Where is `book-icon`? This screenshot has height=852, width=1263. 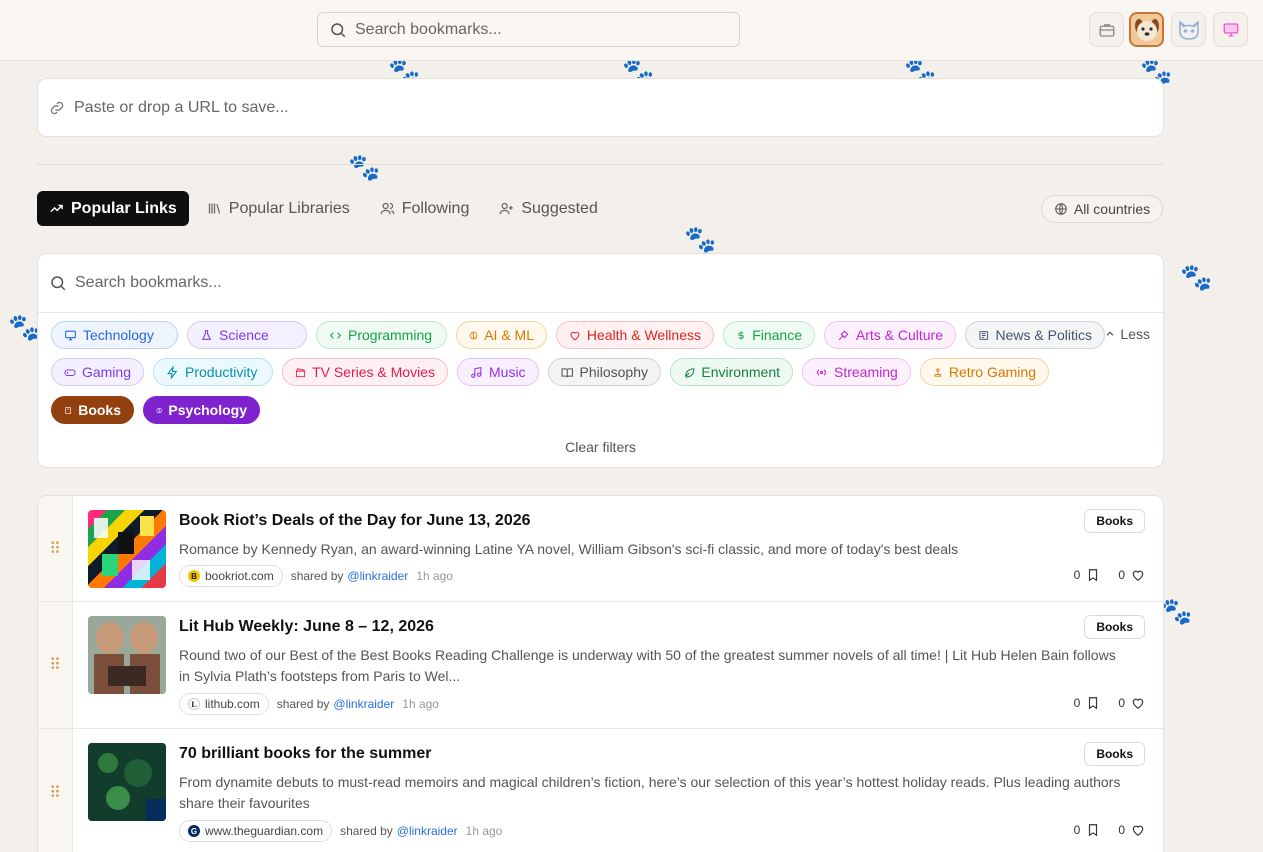 book-icon is located at coordinates (68, 410).